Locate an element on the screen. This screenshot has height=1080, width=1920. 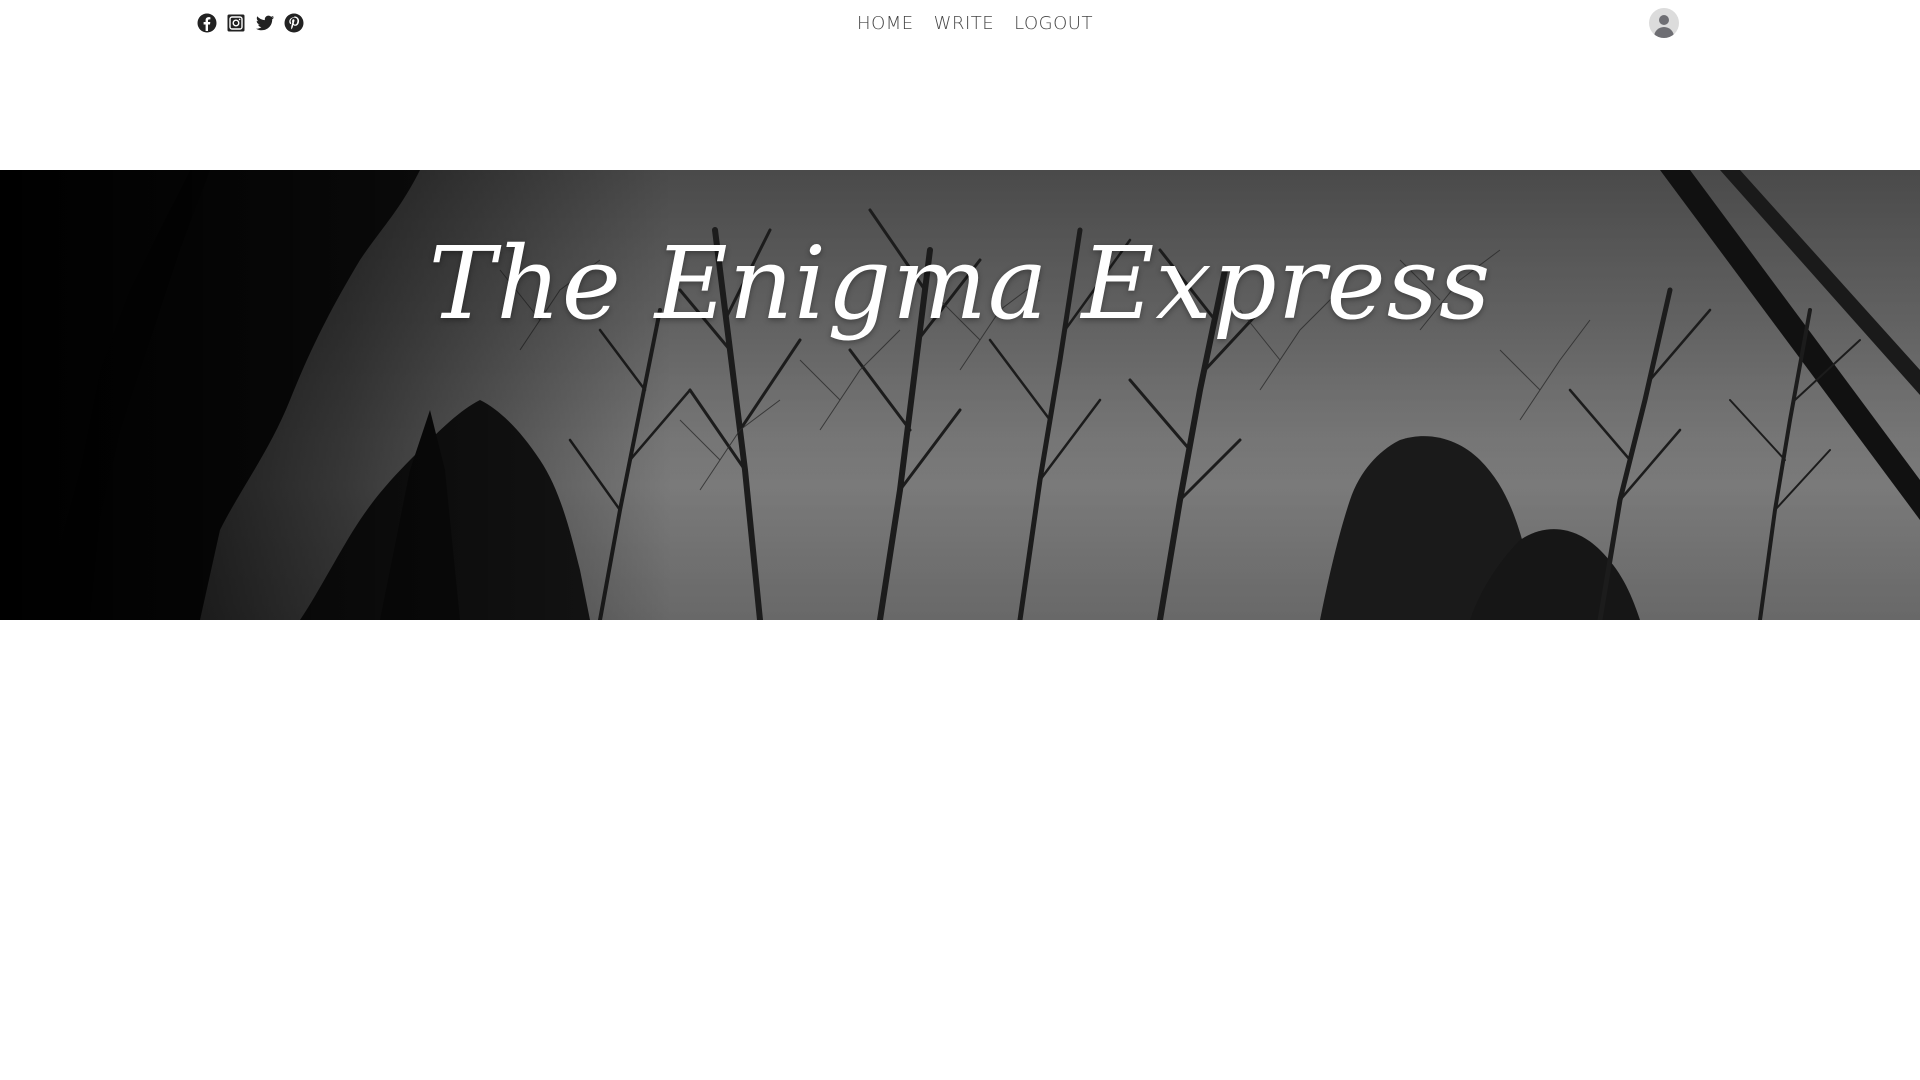
nav-logout-link: LOGOUT is located at coordinates (1053, 24).